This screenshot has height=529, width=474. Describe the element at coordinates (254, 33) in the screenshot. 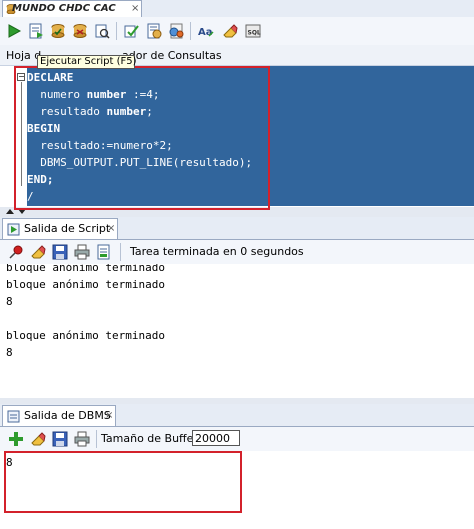

I see `svg-text: SQL` at that location.